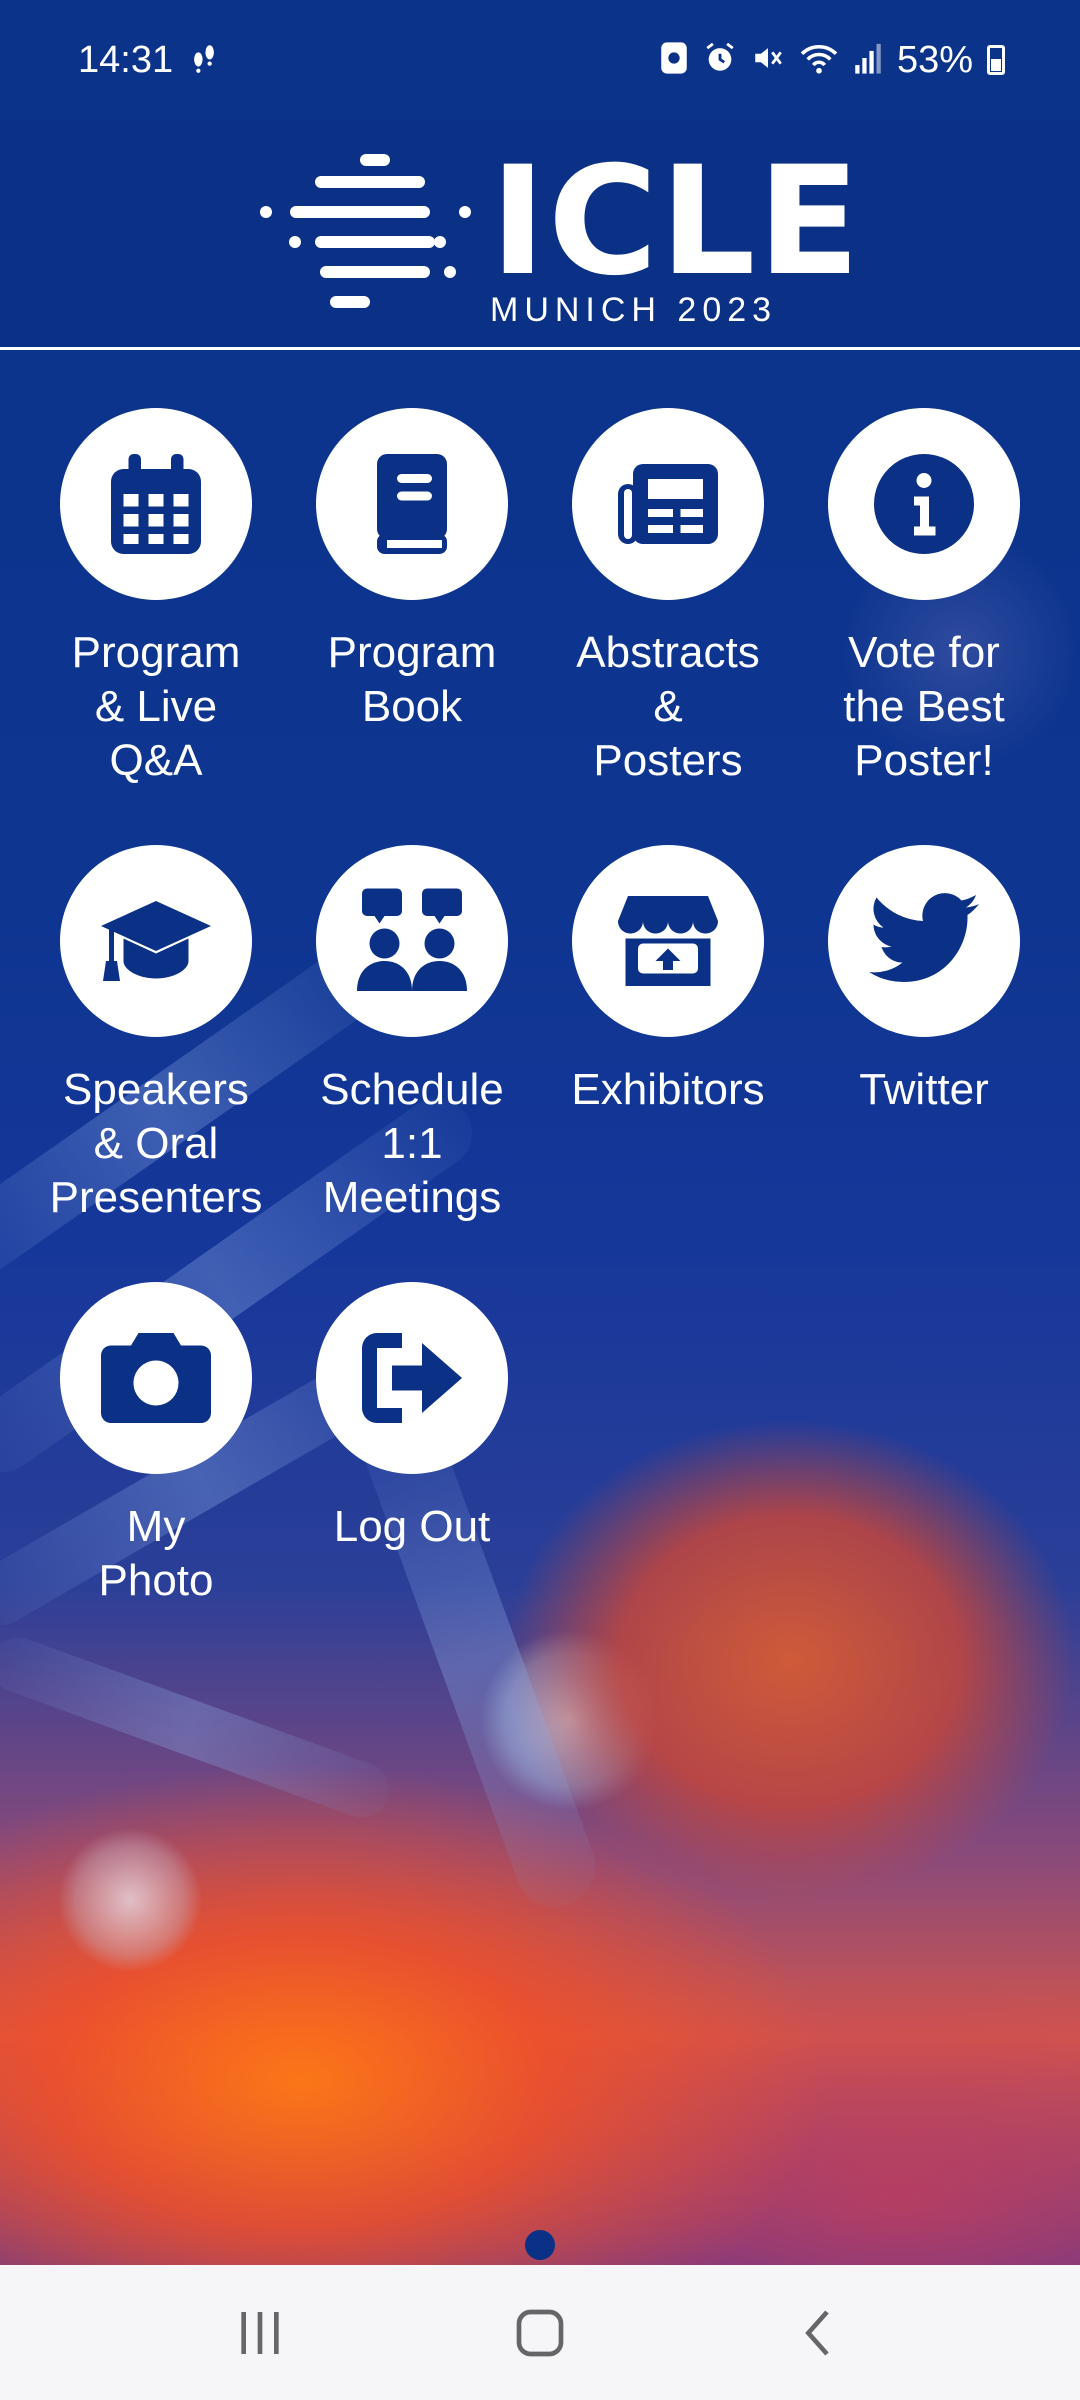 This screenshot has height=2400, width=1080. I want to click on store-icon, so click(668, 941).